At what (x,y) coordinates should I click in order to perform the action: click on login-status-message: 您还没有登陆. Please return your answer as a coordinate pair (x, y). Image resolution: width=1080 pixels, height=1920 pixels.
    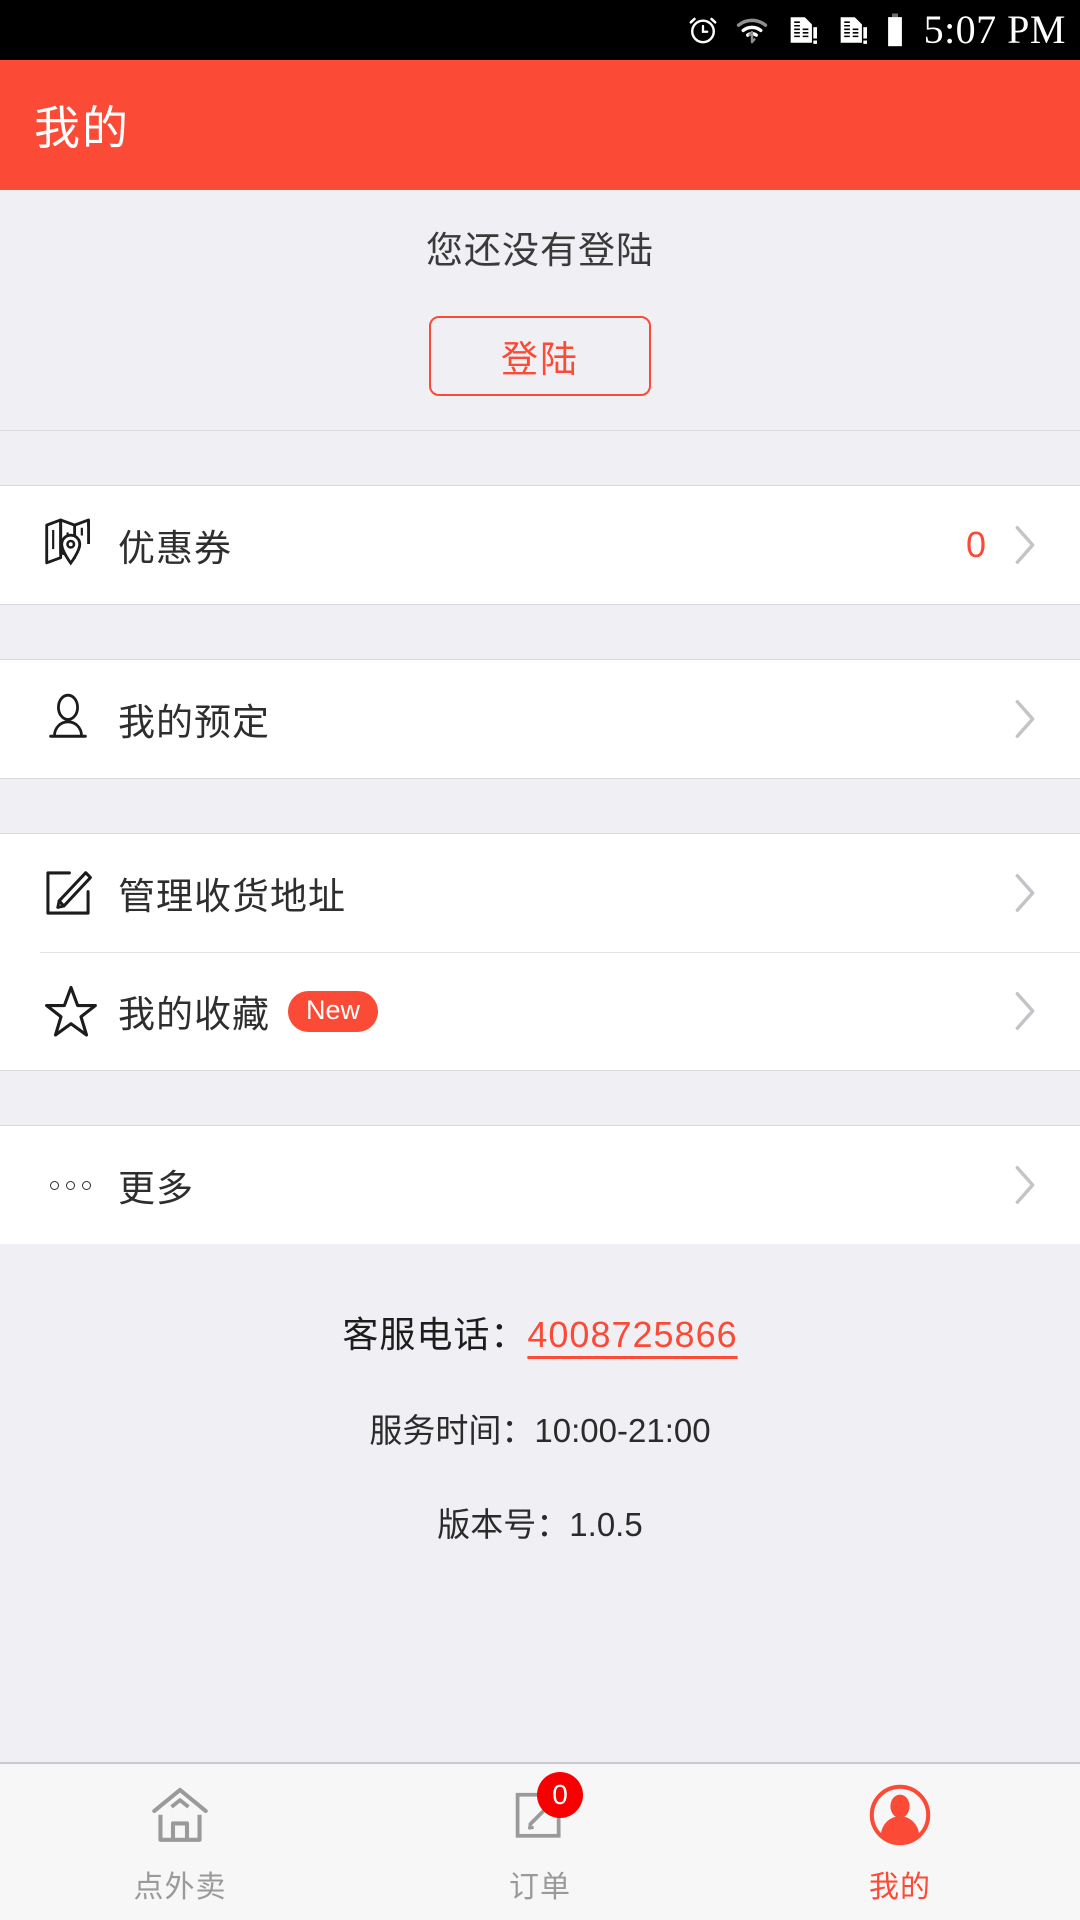
    Looking at the image, I should click on (540, 250).